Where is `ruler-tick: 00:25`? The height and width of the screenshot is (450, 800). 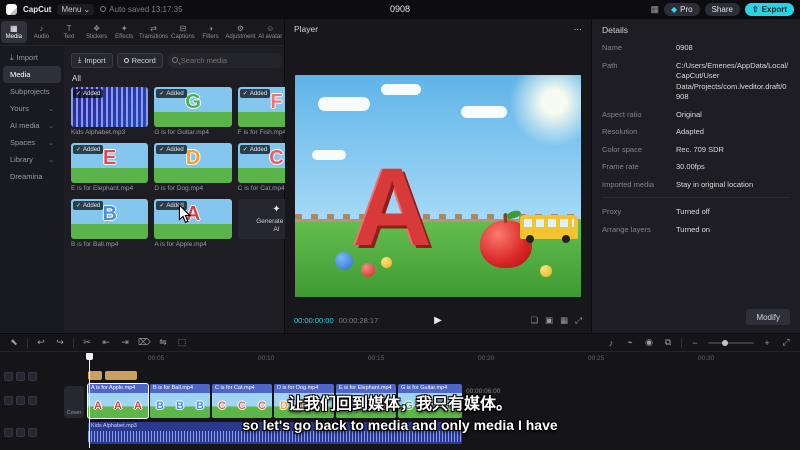 ruler-tick: 00:25 is located at coordinates (596, 358).